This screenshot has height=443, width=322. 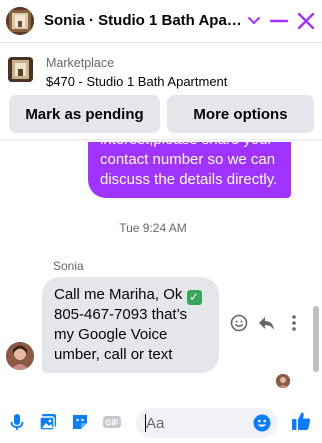 I want to click on microphone-icon, so click(x=17, y=422).